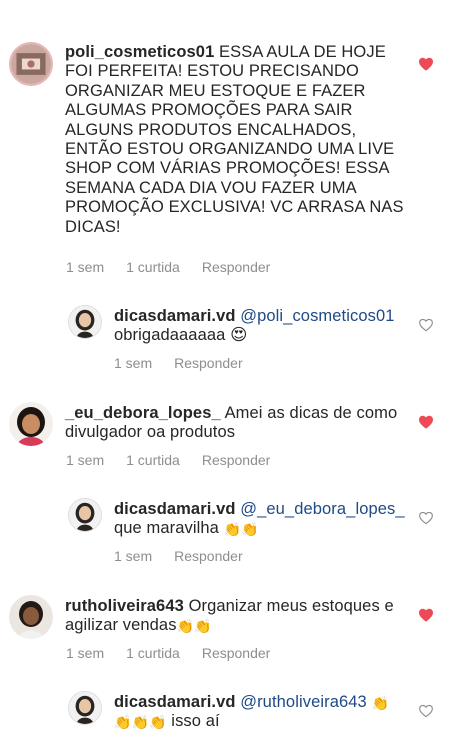 The image size is (450, 750). What do you see at coordinates (380, 703) in the screenshot?
I see `clapping-hands-icon: 👏` at bounding box center [380, 703].